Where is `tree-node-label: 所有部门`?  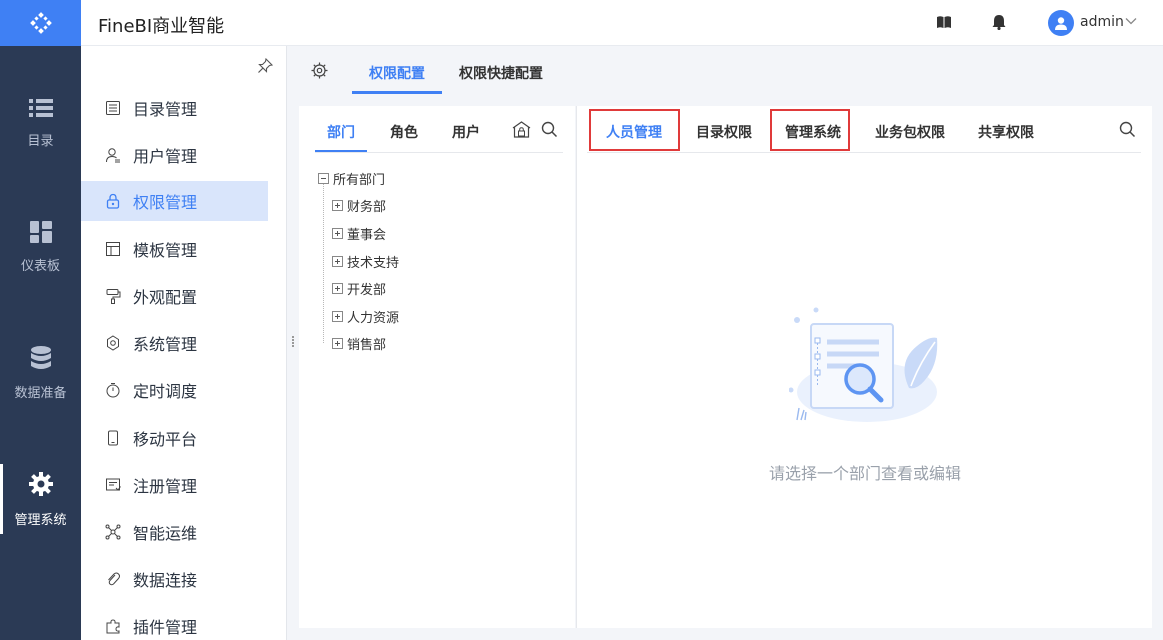
tree-node-label: 所有部门 is located at coordinates (359, 180).